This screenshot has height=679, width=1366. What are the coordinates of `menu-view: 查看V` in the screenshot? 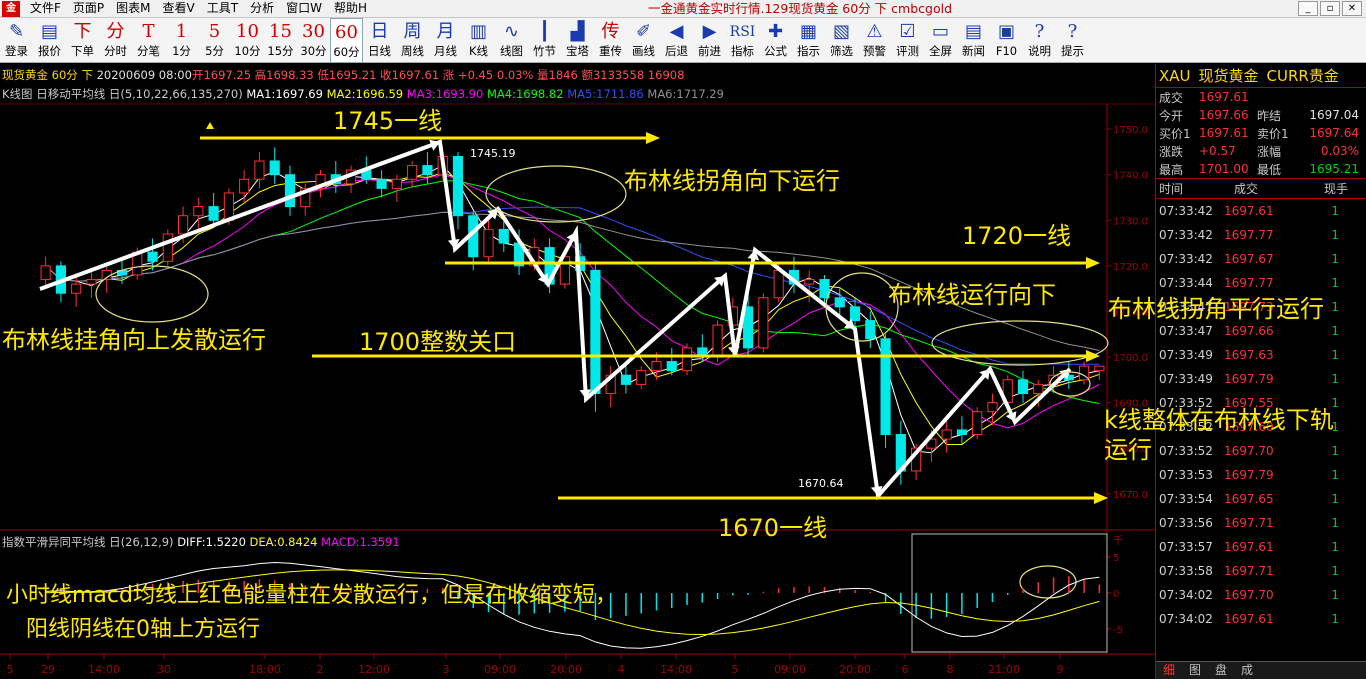 It's located at (179, 8).